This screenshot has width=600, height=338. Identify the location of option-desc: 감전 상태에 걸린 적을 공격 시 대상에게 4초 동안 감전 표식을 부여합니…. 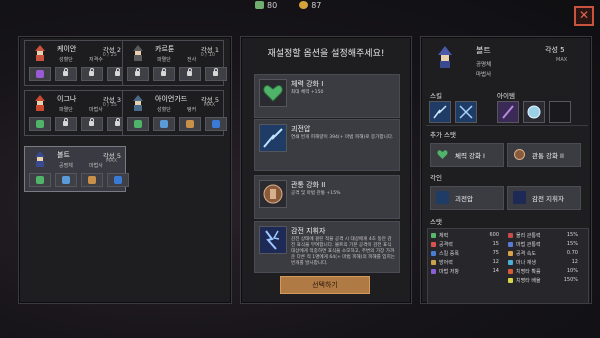
(343, 251).